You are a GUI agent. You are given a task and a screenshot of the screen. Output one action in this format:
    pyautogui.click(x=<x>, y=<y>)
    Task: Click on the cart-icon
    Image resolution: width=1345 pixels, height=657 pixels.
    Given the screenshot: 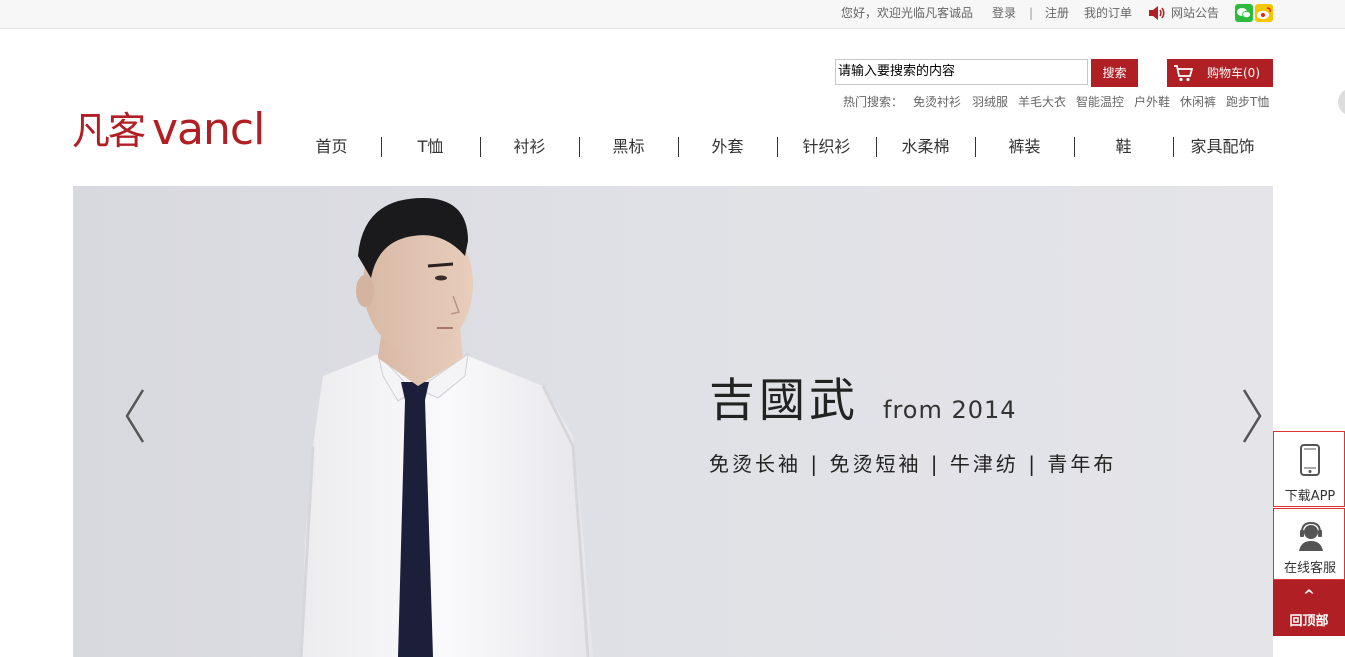 What is the action you would take?
    pyautogui.click(x=1183, y=73)
    